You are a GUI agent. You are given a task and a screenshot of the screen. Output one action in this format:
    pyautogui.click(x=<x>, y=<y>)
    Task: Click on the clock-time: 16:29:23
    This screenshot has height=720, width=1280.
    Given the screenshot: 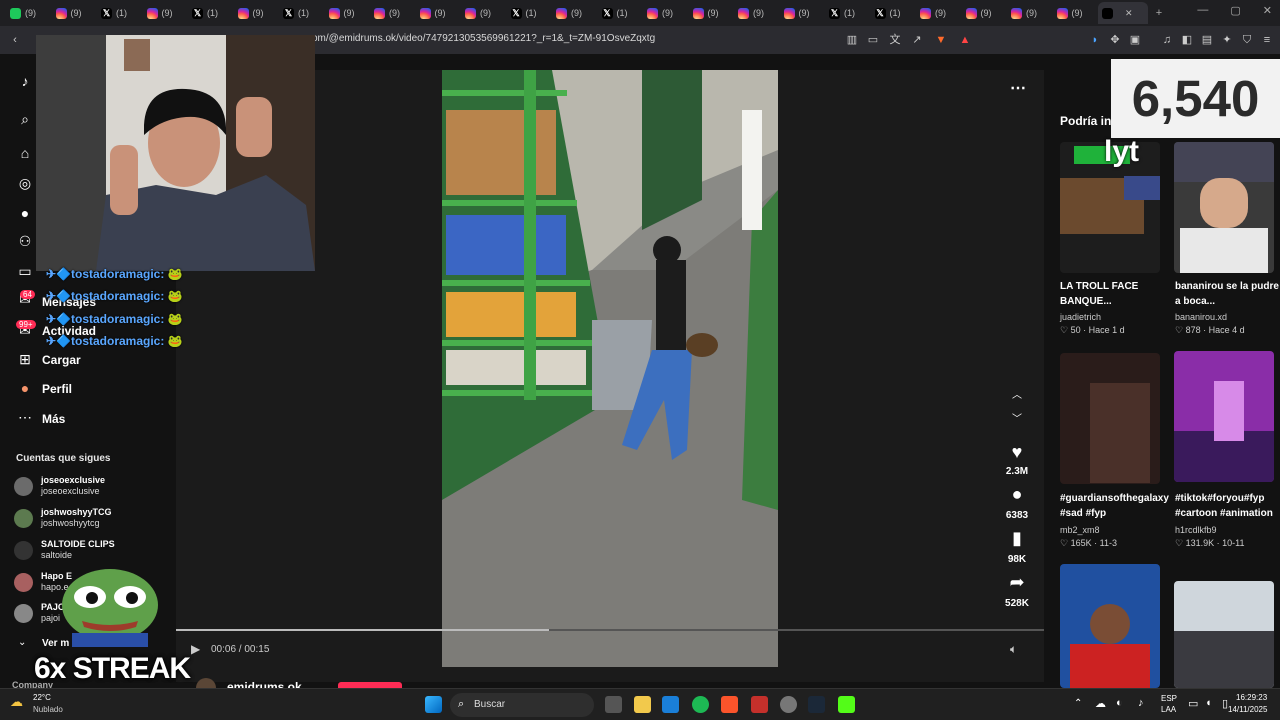 What is the action you would take?
    pyautogui.click(x=1251, y=697)
    